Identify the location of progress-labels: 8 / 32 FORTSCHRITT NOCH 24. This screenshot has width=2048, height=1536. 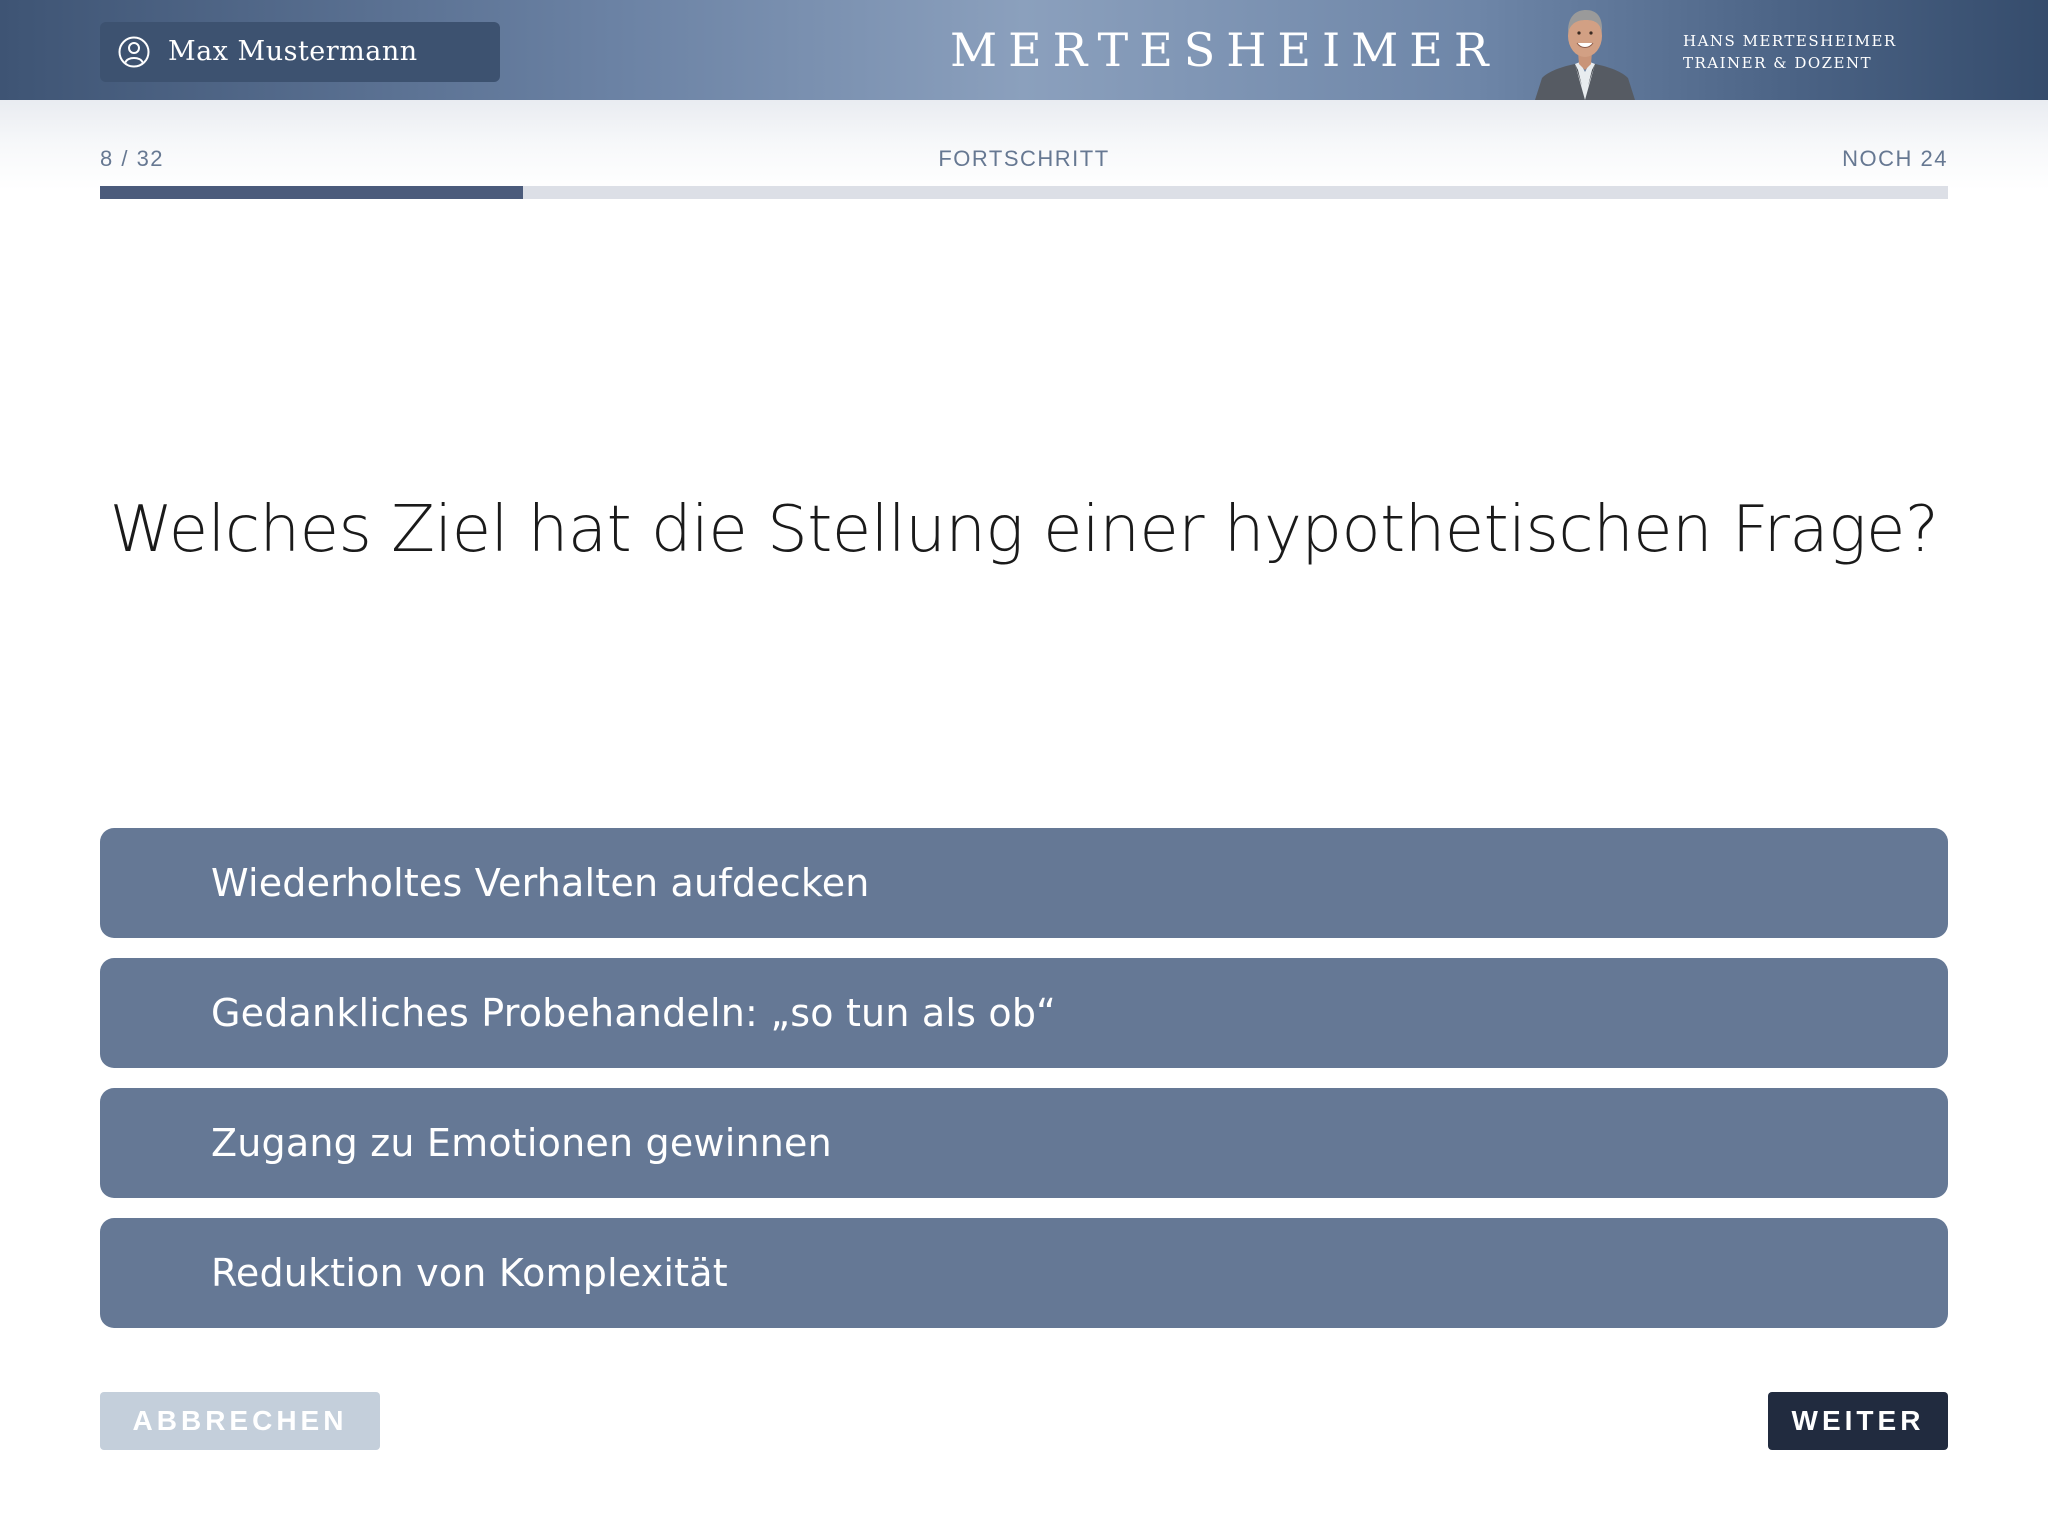
(1024, 160).